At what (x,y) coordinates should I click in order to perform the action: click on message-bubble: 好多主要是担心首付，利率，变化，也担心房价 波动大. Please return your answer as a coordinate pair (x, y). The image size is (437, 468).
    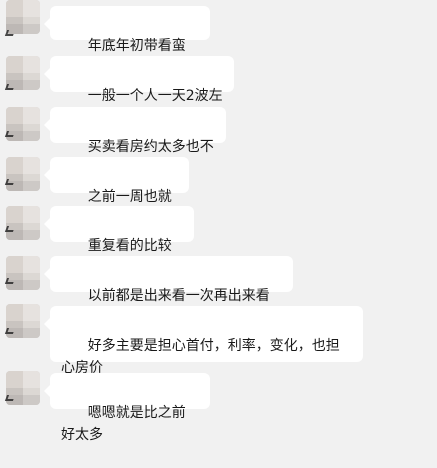
    Looking at the image, I should click on (203, 352).